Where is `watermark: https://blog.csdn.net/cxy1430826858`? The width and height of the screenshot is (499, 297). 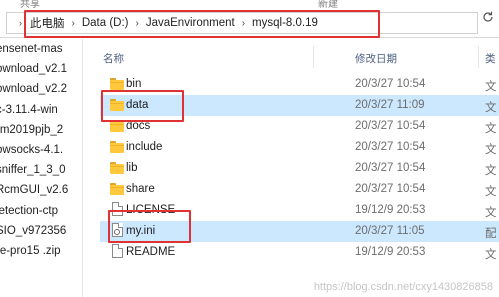
watermark: https://blog.csdn.net/cxy1430826858 is located at coordinates (403, 287).